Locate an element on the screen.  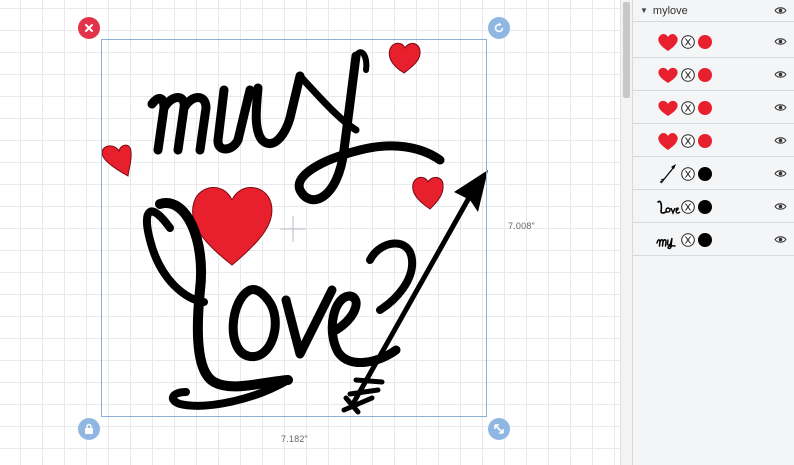
close-icon is located at coordinates (89, 28).